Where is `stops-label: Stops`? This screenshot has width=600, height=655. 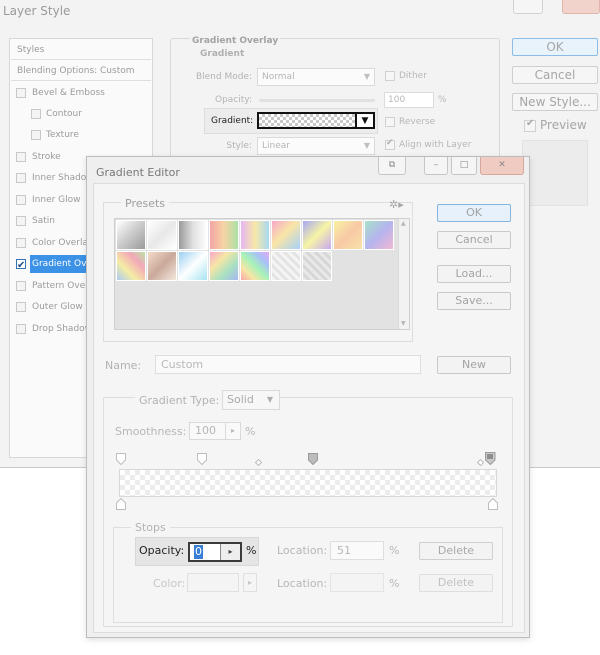
stops-label: Stops is located at coordinates (150, 527).